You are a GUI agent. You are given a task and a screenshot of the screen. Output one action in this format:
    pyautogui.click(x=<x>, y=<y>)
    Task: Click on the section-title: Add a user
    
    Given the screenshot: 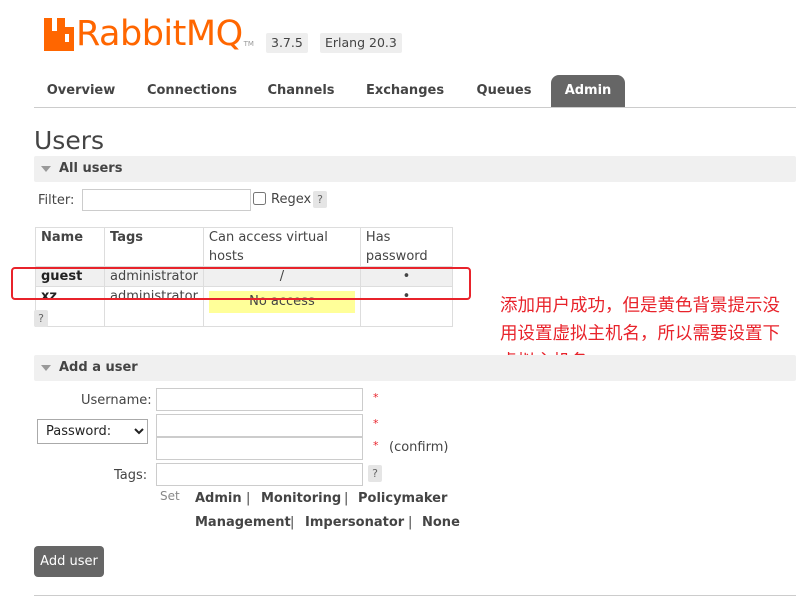 What is the action you would take?
    pyautogui.click(x=98, y=367)
    